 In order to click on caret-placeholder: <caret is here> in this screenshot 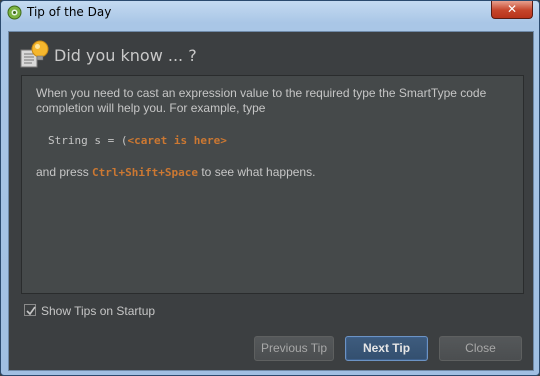, I will do `click(177, 140)`.